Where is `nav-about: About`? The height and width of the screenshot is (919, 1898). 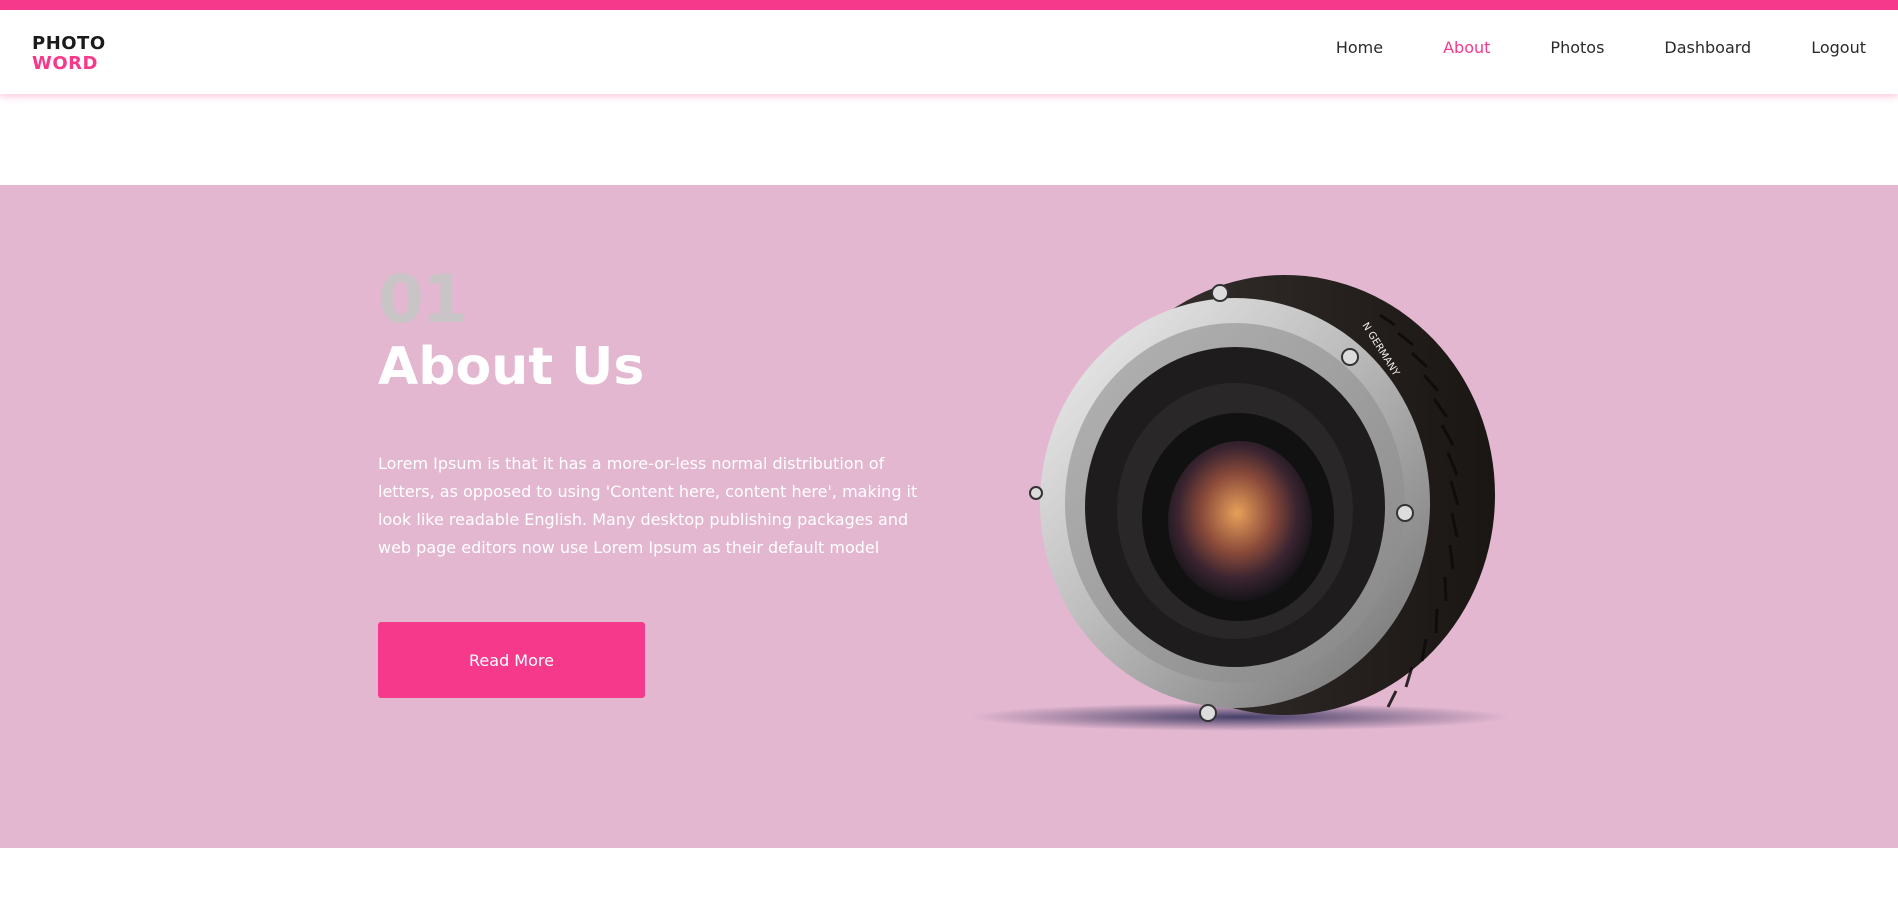
nav-about: About is located at coordinates (1466, 47).